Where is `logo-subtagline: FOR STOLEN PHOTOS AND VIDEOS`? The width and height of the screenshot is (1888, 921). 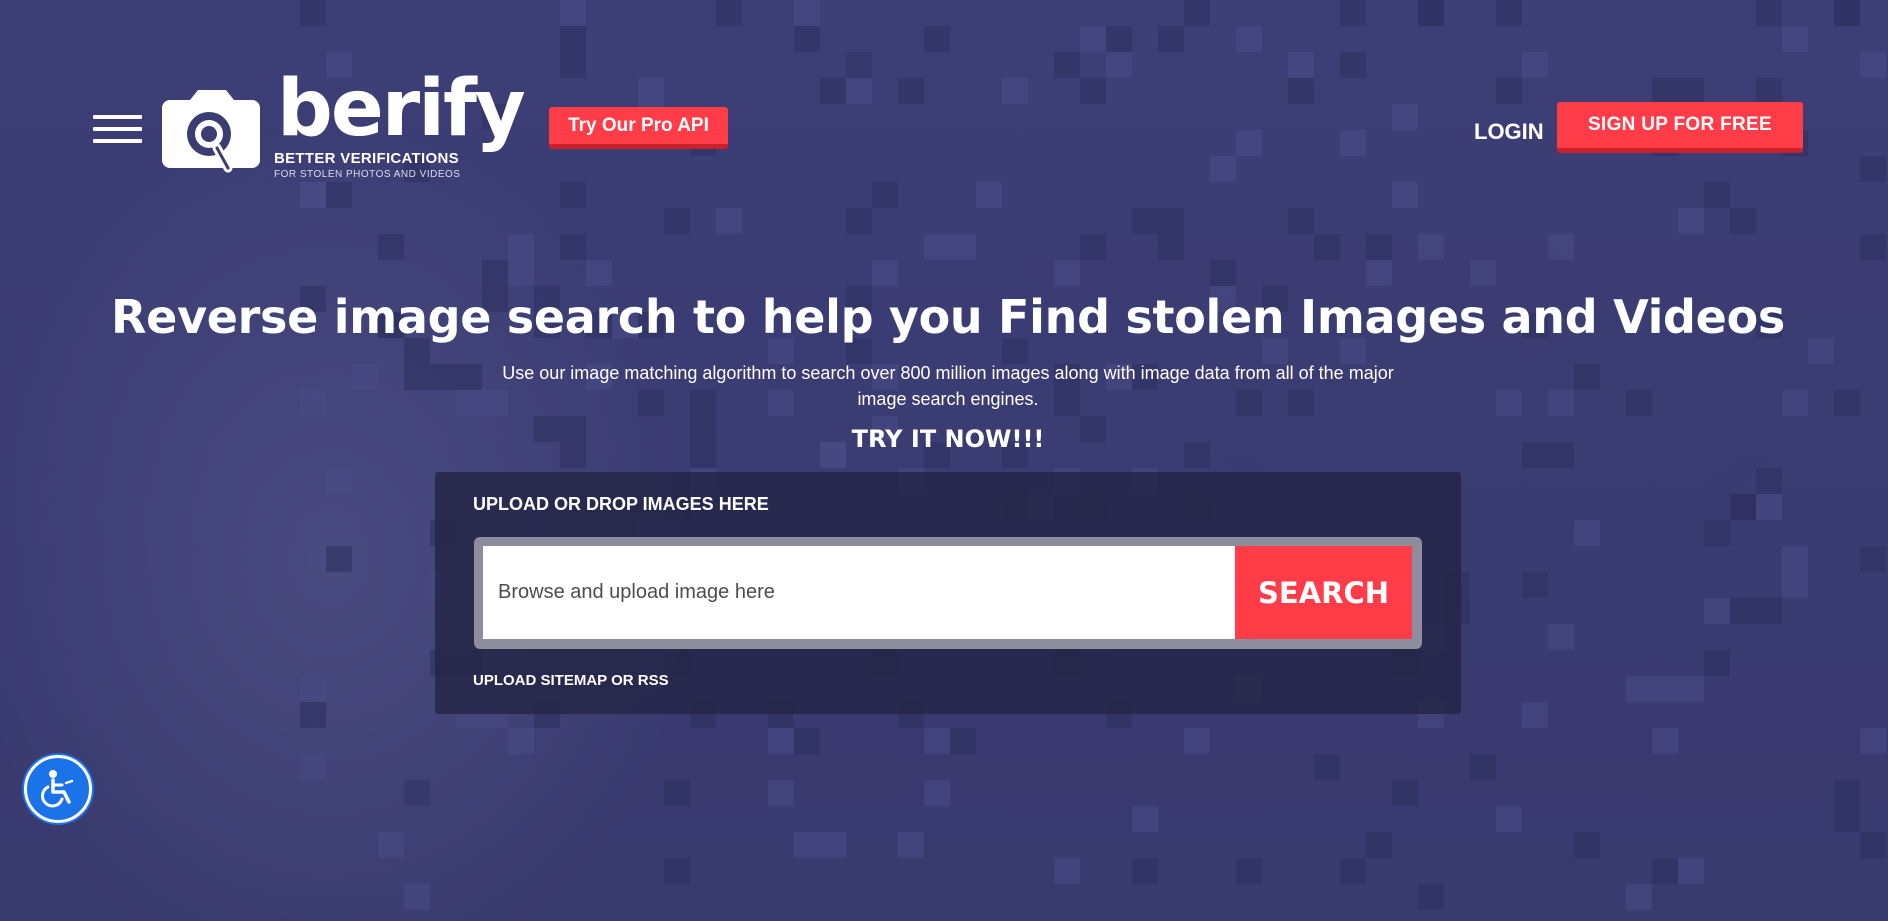 logo-subtagline: FOR STOLEN PHOTOS AND VIDEOS is located at coordinates (367, 174).